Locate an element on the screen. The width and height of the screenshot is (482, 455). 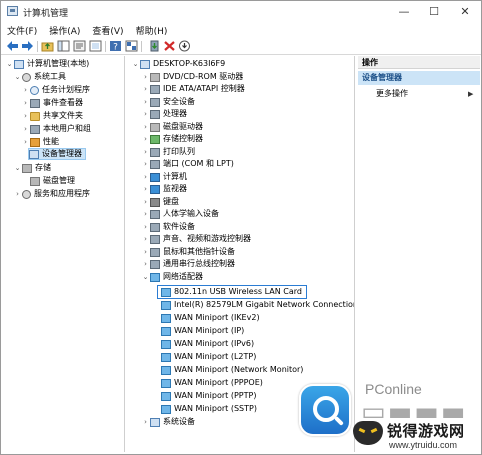
device-category: › 软件设备 is located at coordinates (168, 227).